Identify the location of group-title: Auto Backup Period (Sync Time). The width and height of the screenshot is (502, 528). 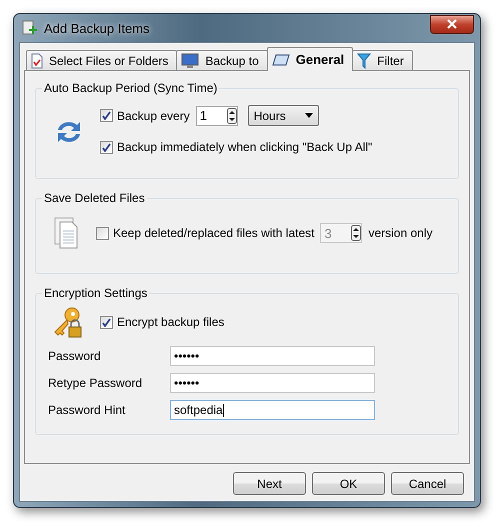
(130, 88).